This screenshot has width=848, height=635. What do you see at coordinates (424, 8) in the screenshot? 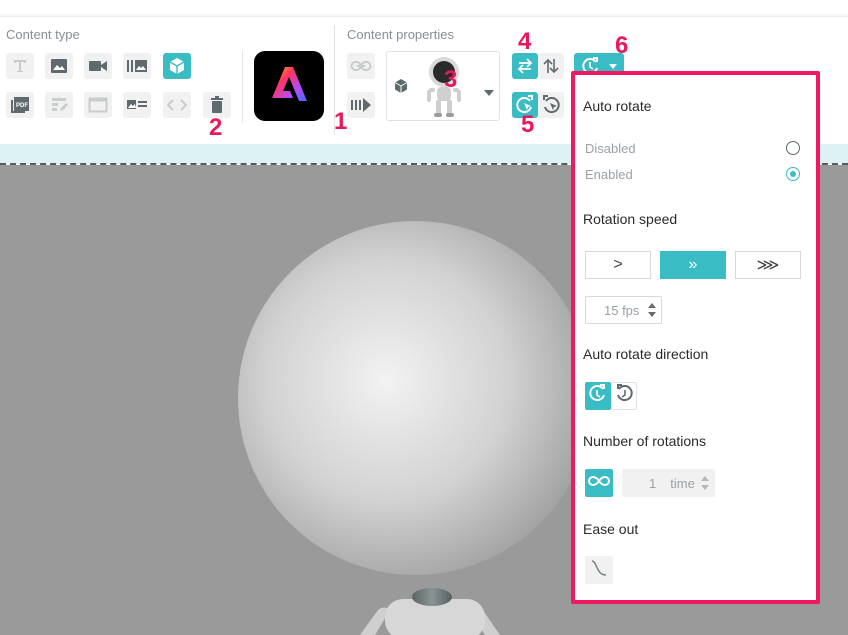
I see `window-top-strip` at bounding box center [424, 8].